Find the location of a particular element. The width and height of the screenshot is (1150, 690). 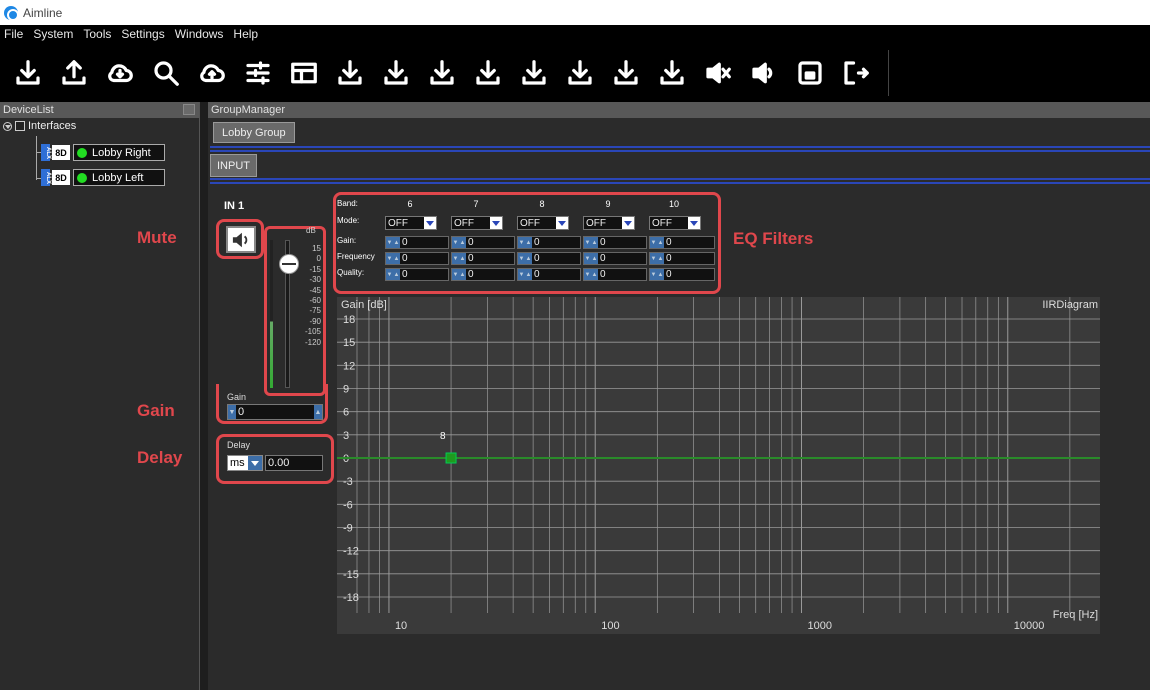

device-item-lobby-left: ALX 8D Lobby Left is located at coordinates (103, 177).